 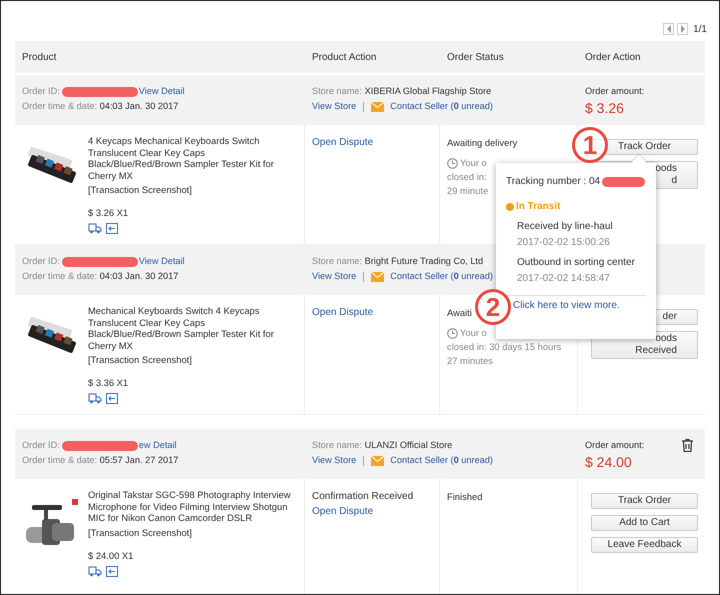 What do you see at coordinates (157, 445) in the screenshot?
I see `view-detail-link: ew Detail` at bounding box center [157, 445].